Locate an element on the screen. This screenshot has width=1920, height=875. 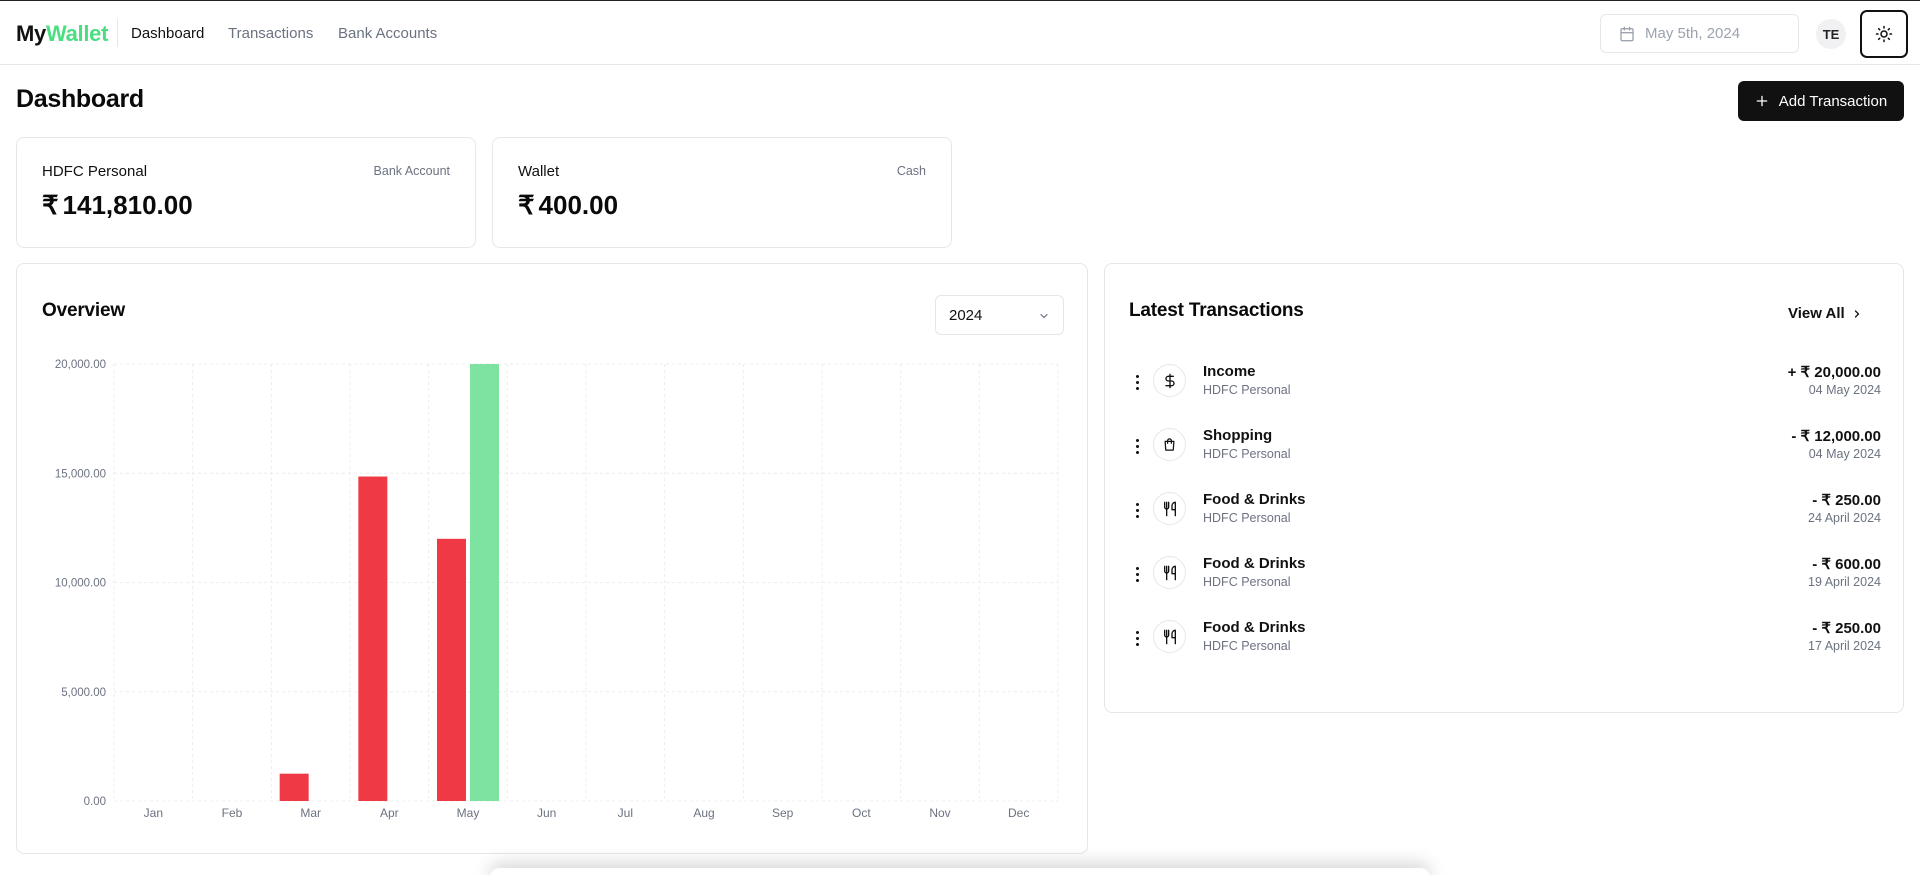
x-tick-label: Jul is located at coordinates (625, 813).